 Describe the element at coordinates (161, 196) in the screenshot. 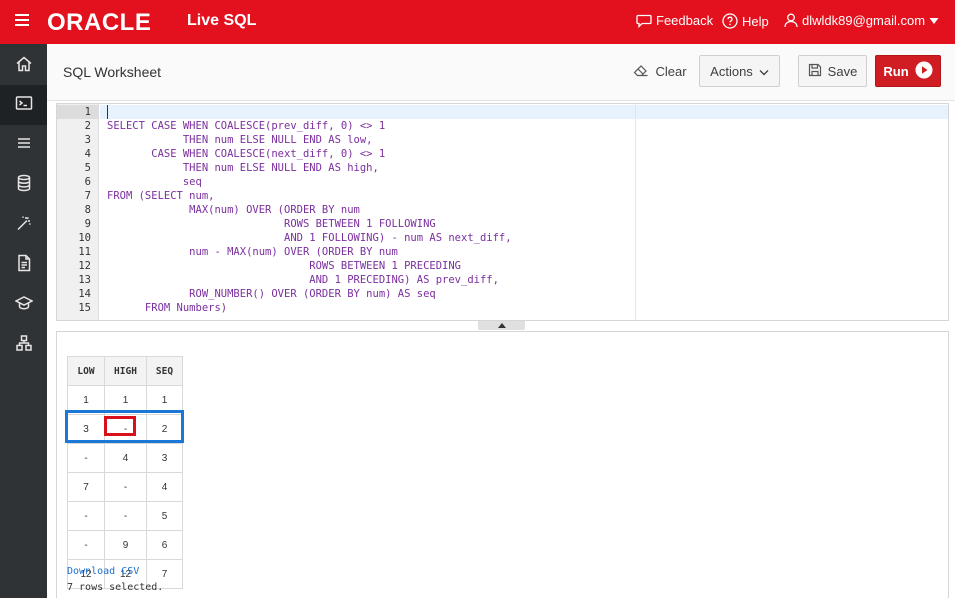

I see `code-line: FROM (SELECT num,` at that location.